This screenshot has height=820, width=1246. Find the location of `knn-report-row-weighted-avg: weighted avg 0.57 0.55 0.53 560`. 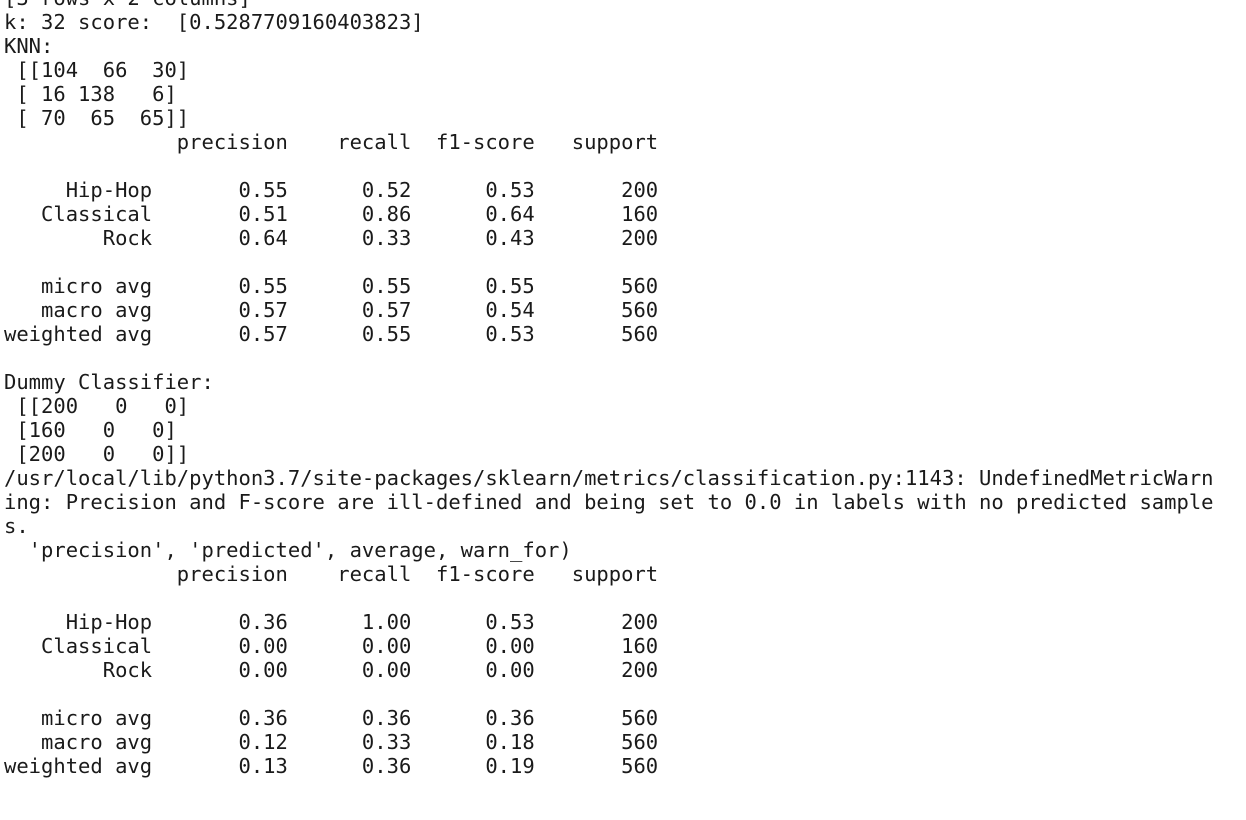

knn-report-row-weighted-avg: weighted avg 0.57 0.55 0.53 560 is located at coordinates (331, 334).